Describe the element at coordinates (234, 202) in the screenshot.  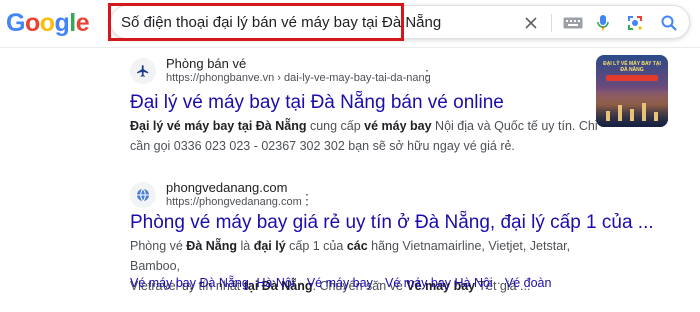
I see `result-url: https://phongvedanang.com` at that location.